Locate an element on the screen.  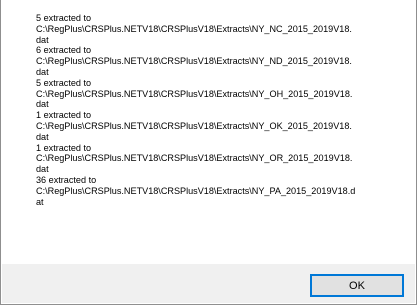
ok-button: OK is located at coordinates (357, 285).